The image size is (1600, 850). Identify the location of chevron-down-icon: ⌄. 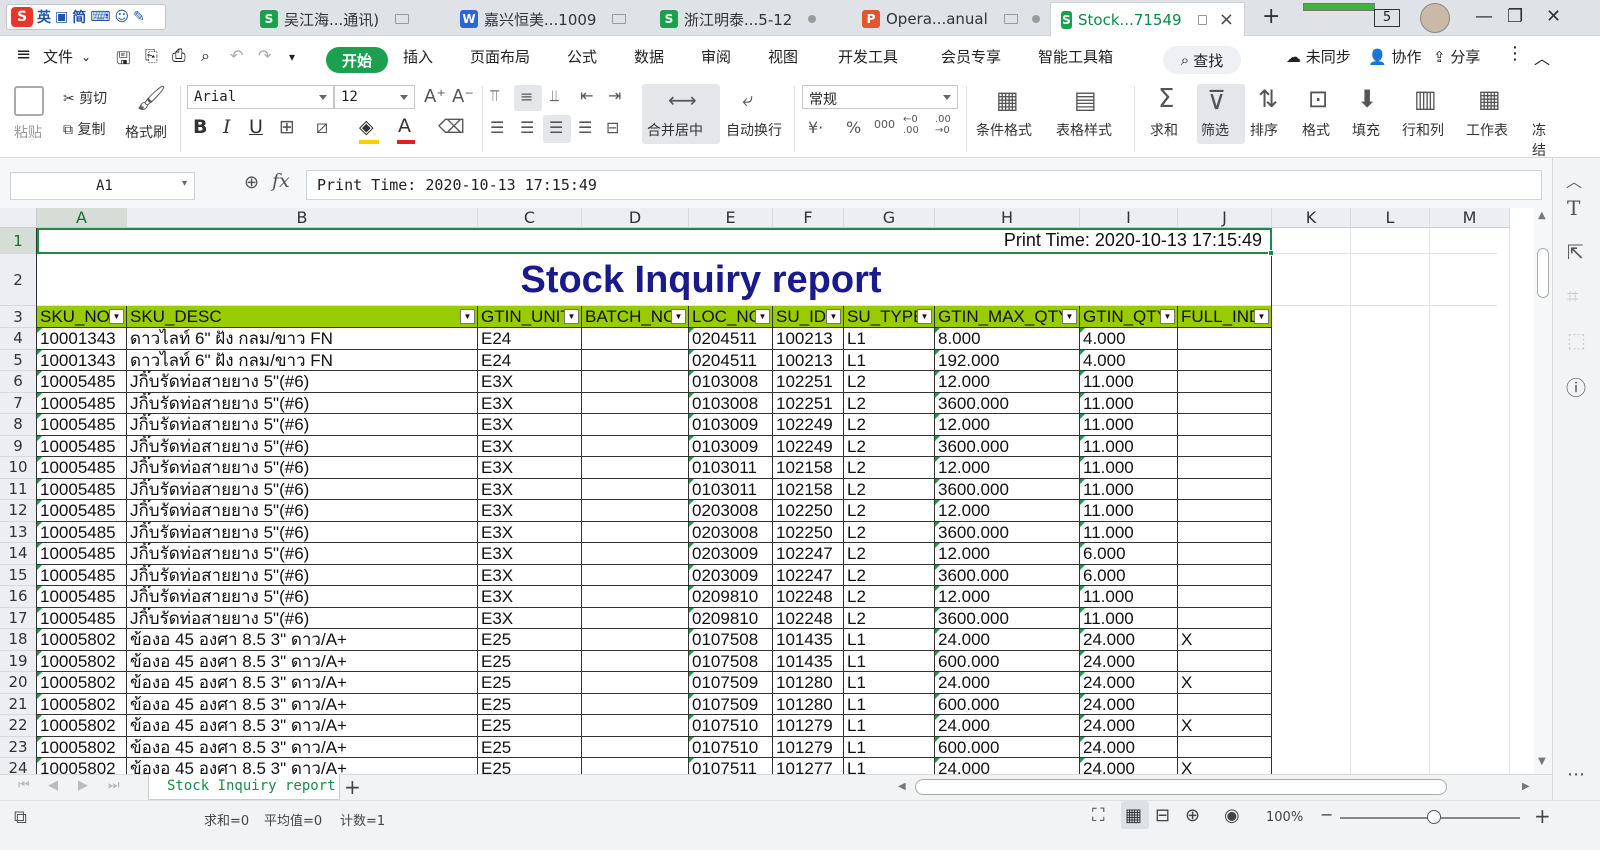
(86, 57).